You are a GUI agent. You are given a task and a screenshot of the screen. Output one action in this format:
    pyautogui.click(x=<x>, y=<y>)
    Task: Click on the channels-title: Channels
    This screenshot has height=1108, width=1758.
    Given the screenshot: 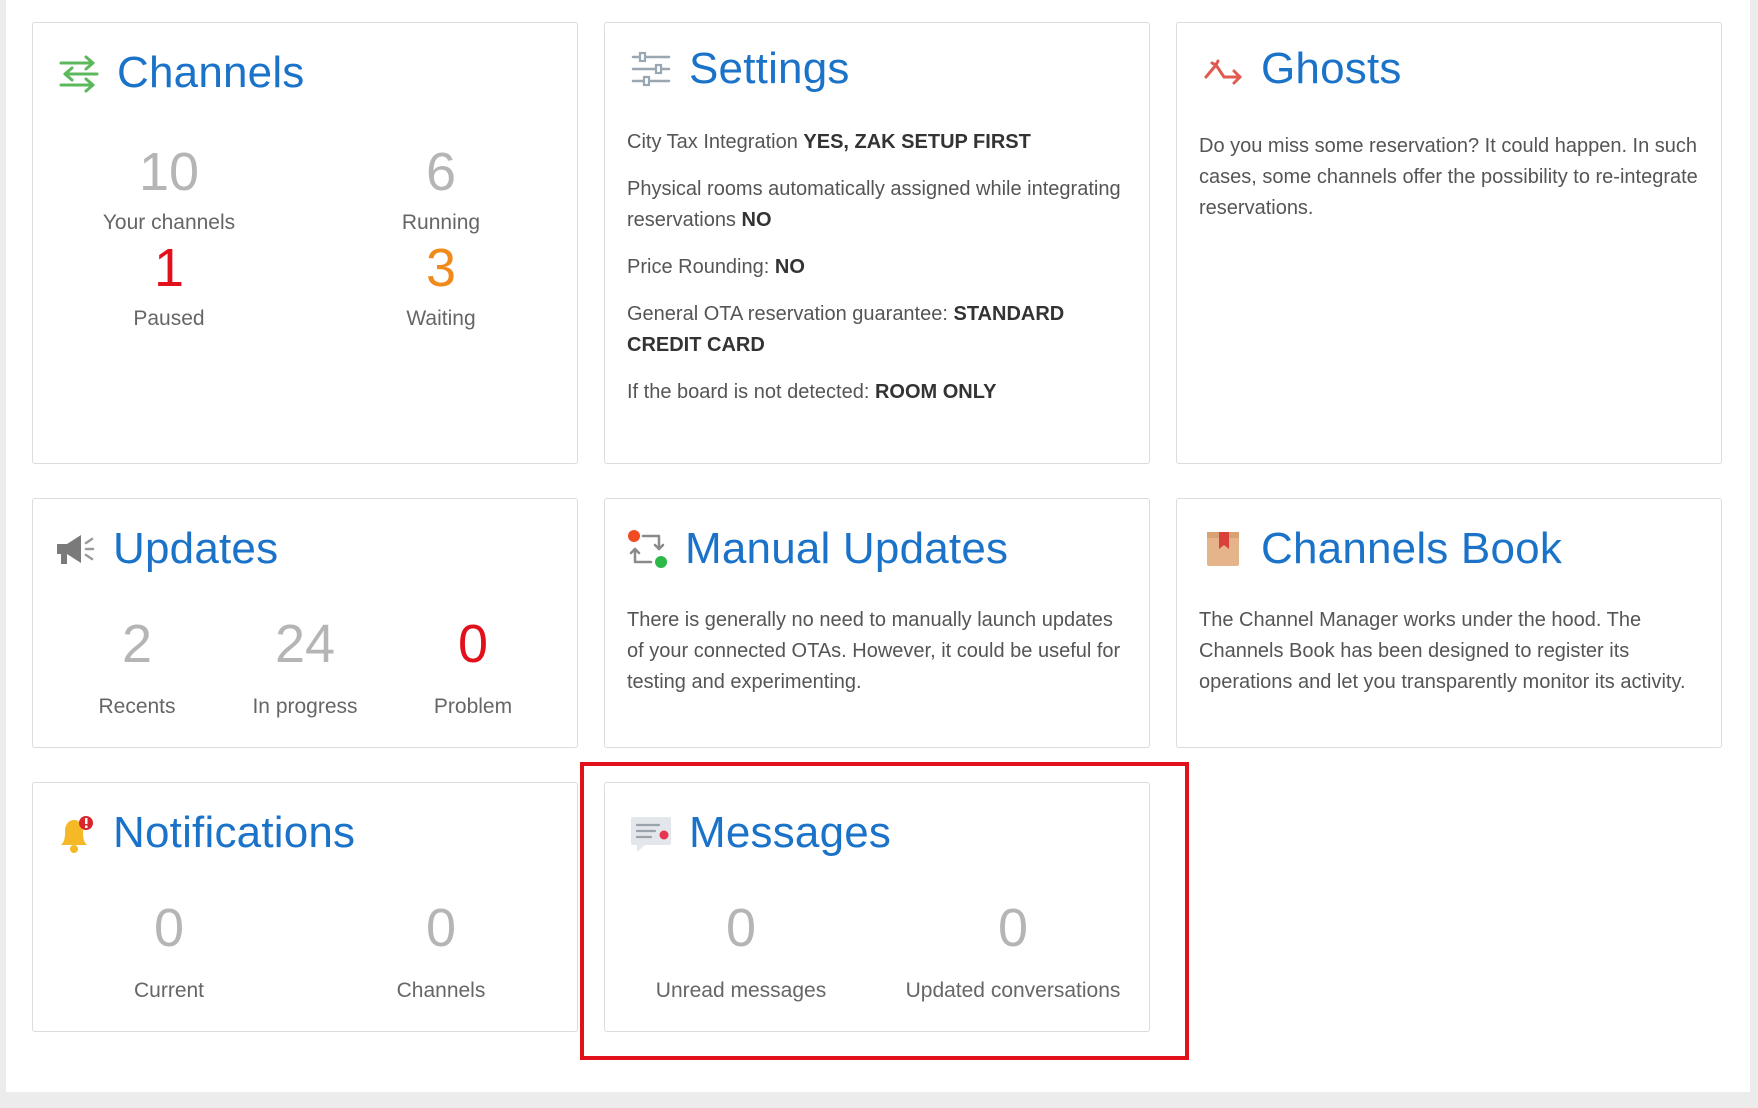 What is the action you would take?
    pyautogui.click(x=211, y=73)
    